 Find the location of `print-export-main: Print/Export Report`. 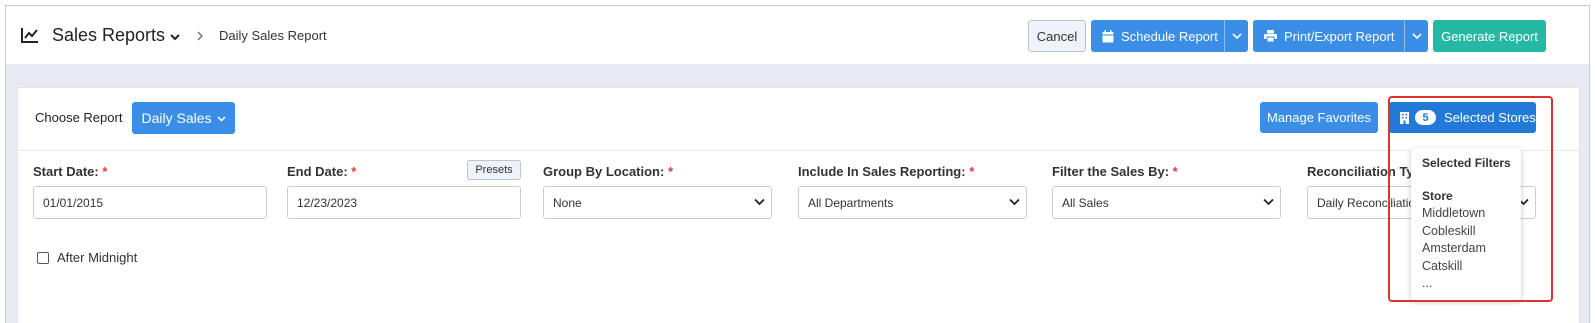

print-export-main: Print/Export Report is located at coordinates (1328, 36).